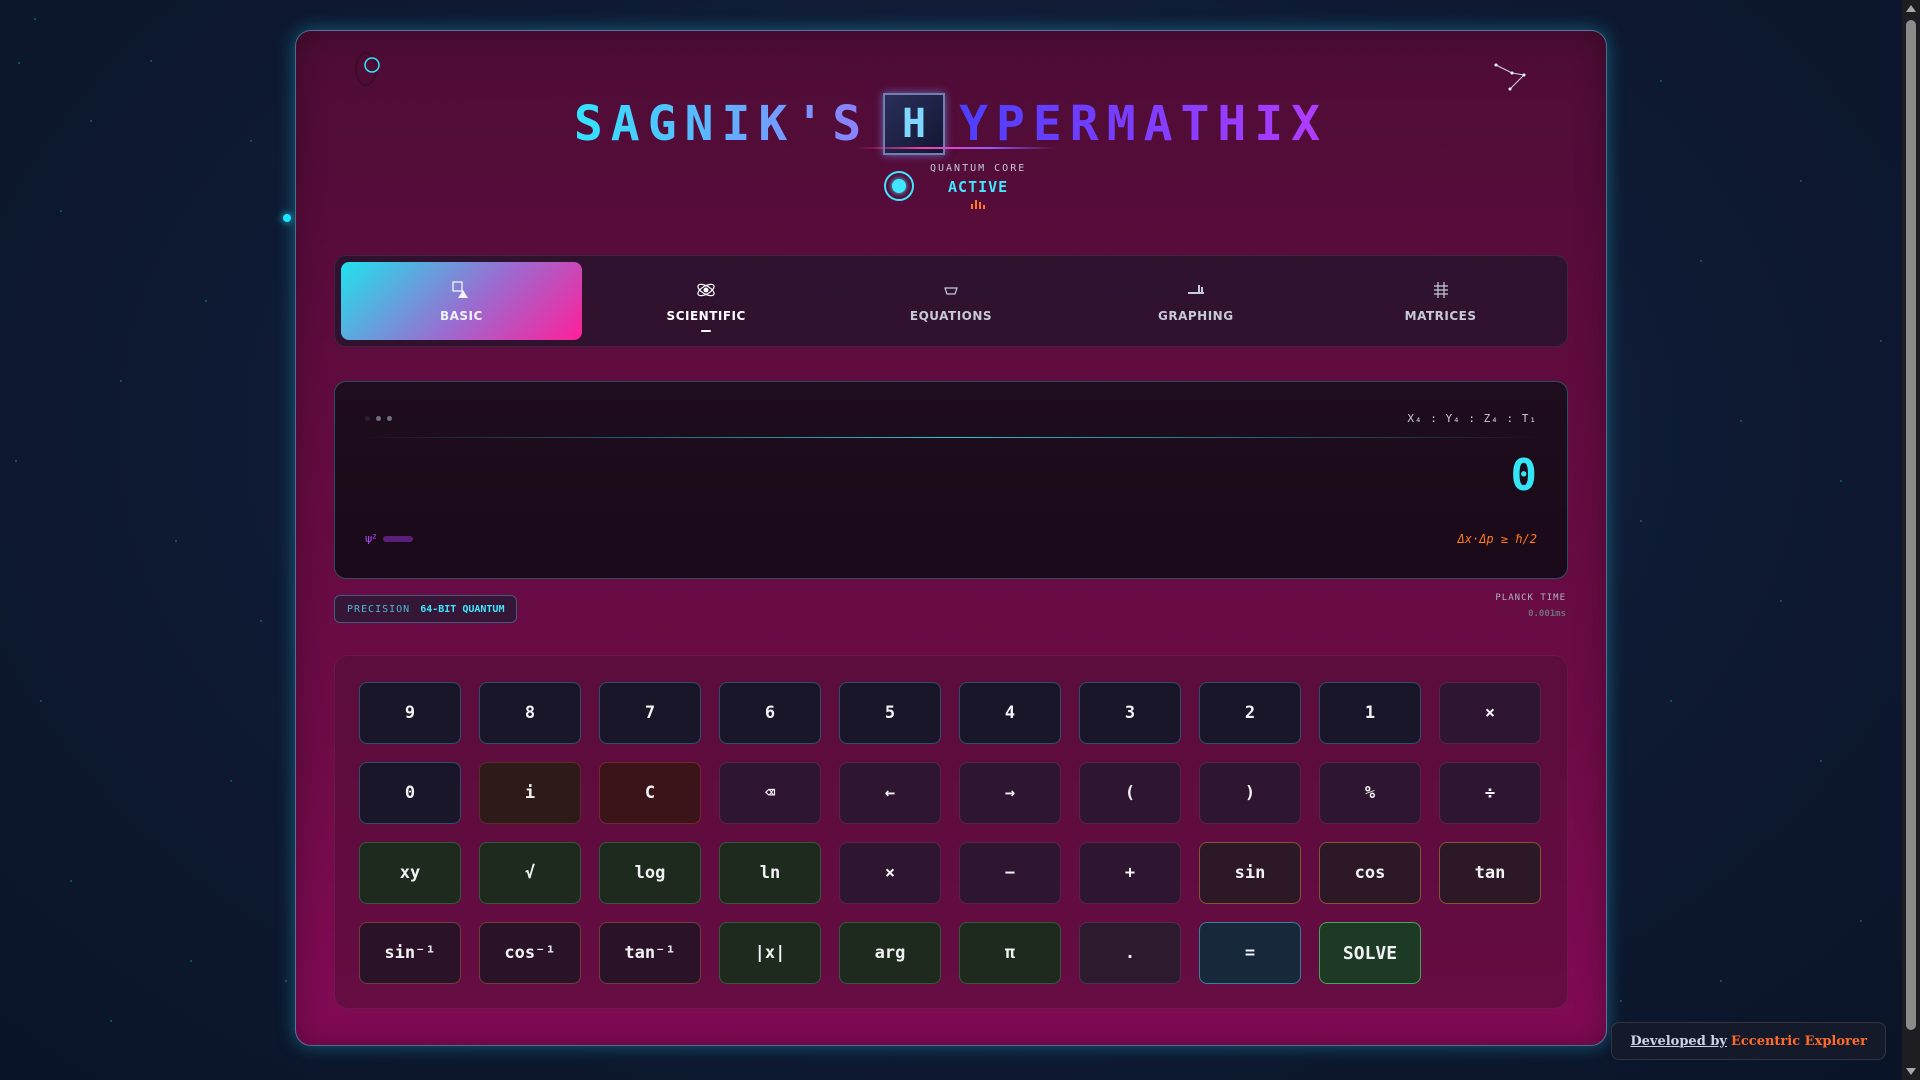 This screenshot has height=1080, width=1920. I want to click on core-indicator-icon, so click(899, 186).